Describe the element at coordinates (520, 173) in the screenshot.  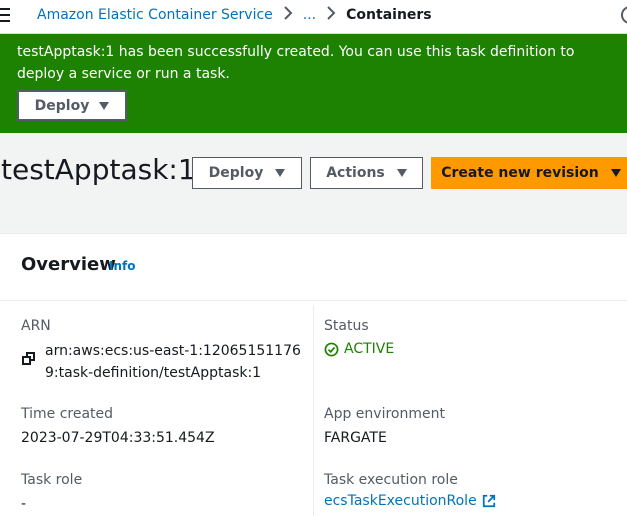
I see `create-revision-label: Create new revision` at that location.